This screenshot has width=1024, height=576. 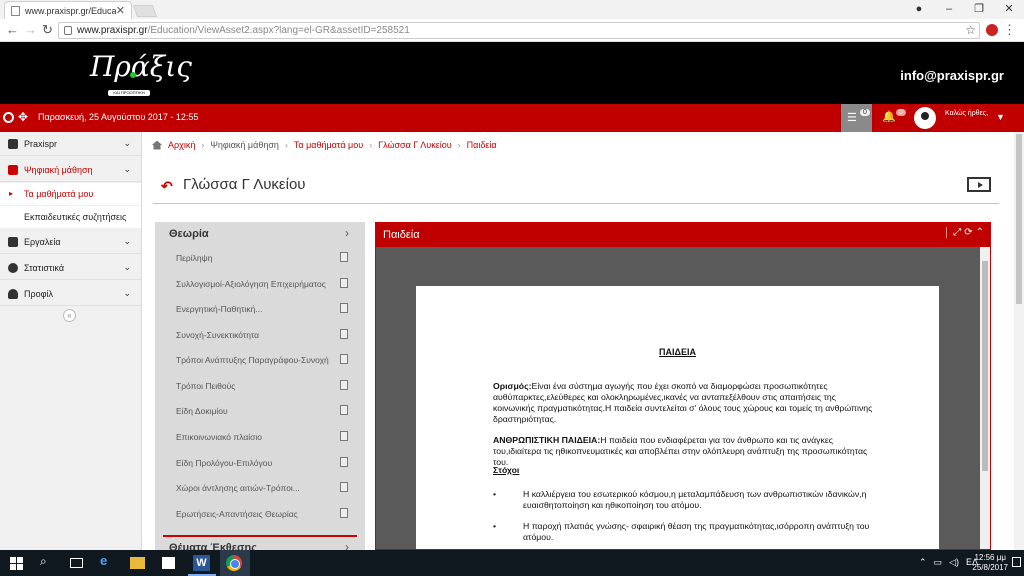 What do you see at coordinates (266, 283) in the screenshot?
I see `list-item: Συλλογισμοί-Αξιολόγηση Επιχειρήματος` at bounding box center [266, 283].